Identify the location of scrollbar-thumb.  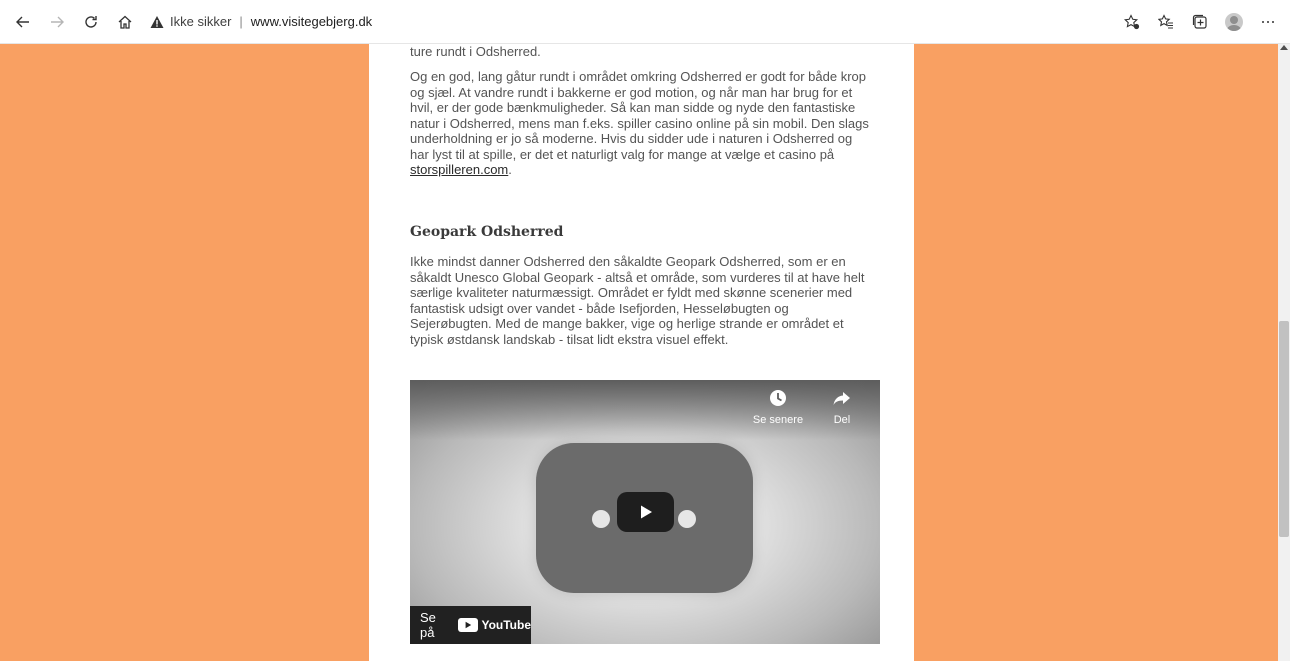
(1284, 429).